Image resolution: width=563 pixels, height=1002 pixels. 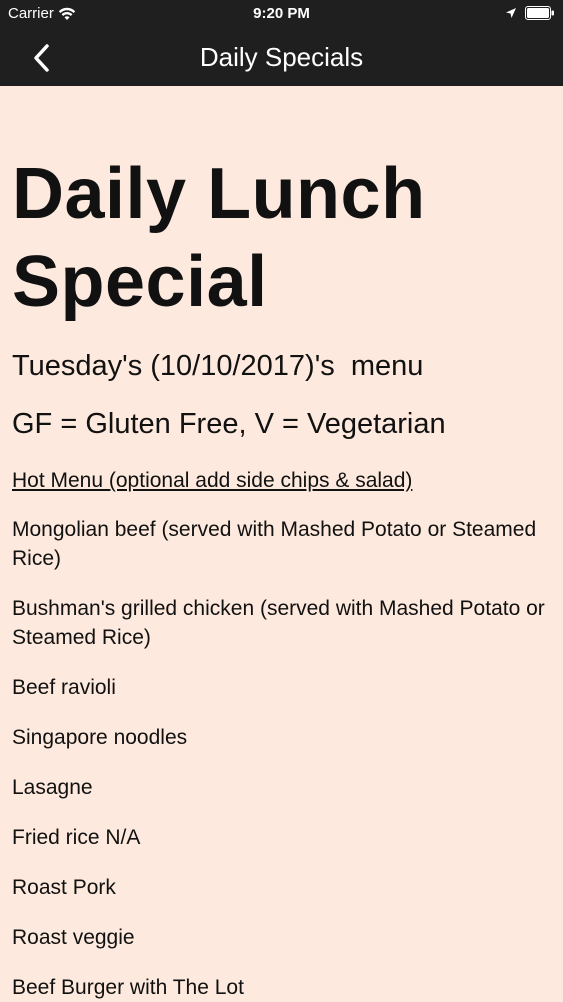 I want to click on status-time: 9:20 PM, so click(x=281, y=13).